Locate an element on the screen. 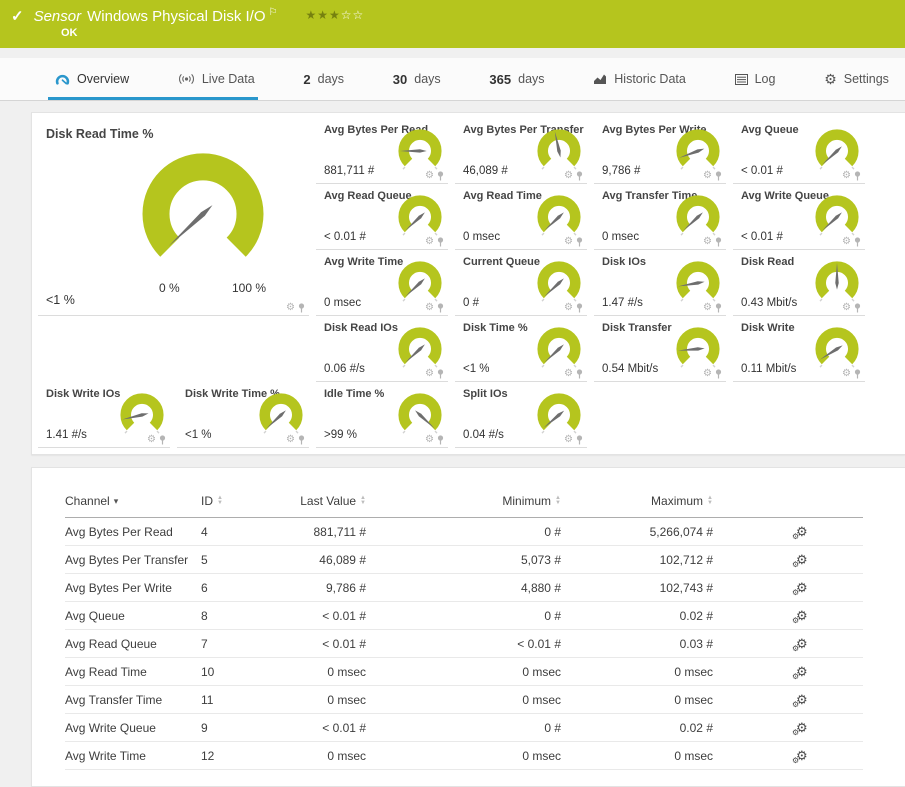  flag-icon: ⚐ is located at coordinates (272, 12).